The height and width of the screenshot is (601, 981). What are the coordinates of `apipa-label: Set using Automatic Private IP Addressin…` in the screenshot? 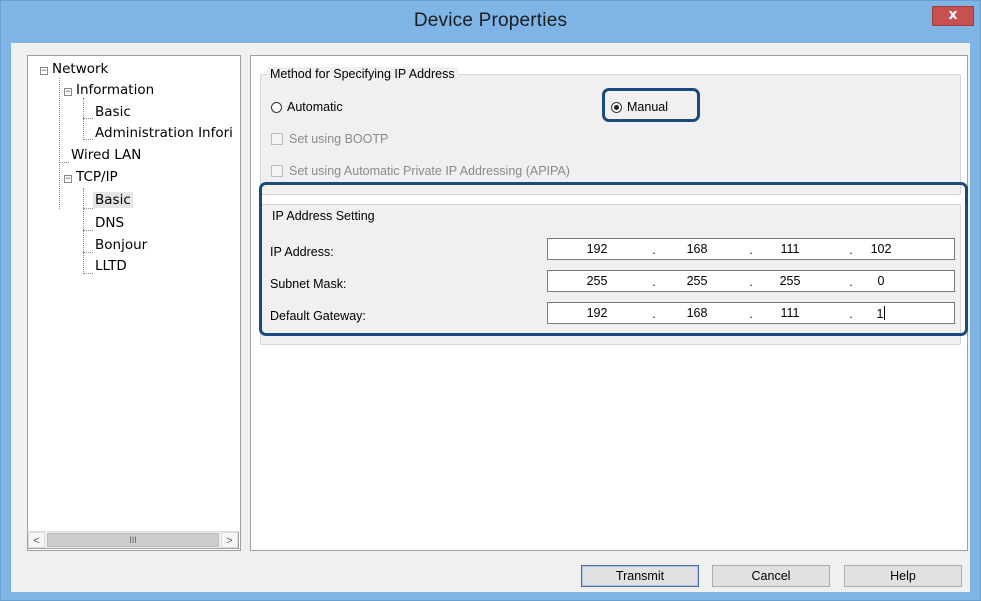 It's located at (429, 171).